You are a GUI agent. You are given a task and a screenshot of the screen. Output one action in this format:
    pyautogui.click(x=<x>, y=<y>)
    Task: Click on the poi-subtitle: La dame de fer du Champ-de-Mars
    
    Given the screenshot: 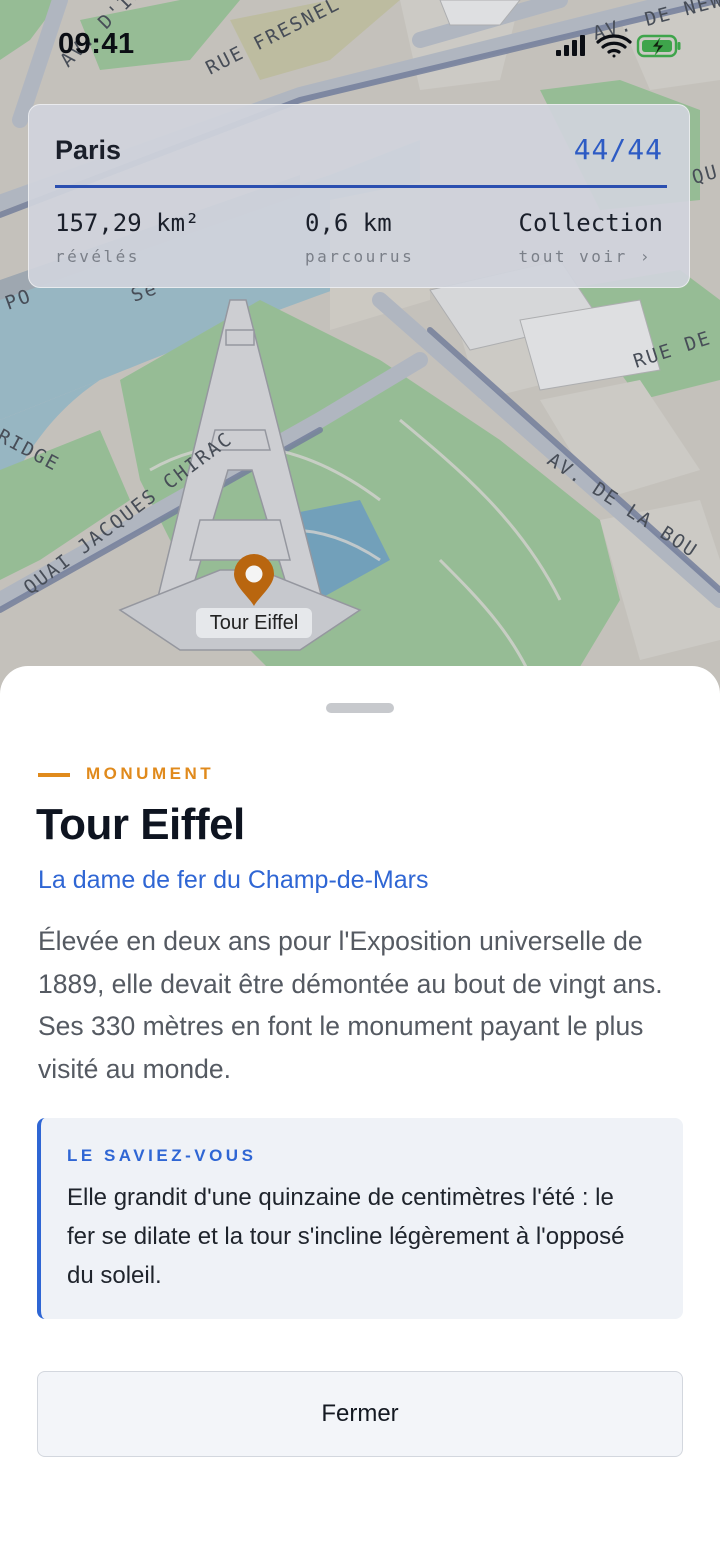 What is the action you would take?
    pyautogui.click(x=233, y=880)
    